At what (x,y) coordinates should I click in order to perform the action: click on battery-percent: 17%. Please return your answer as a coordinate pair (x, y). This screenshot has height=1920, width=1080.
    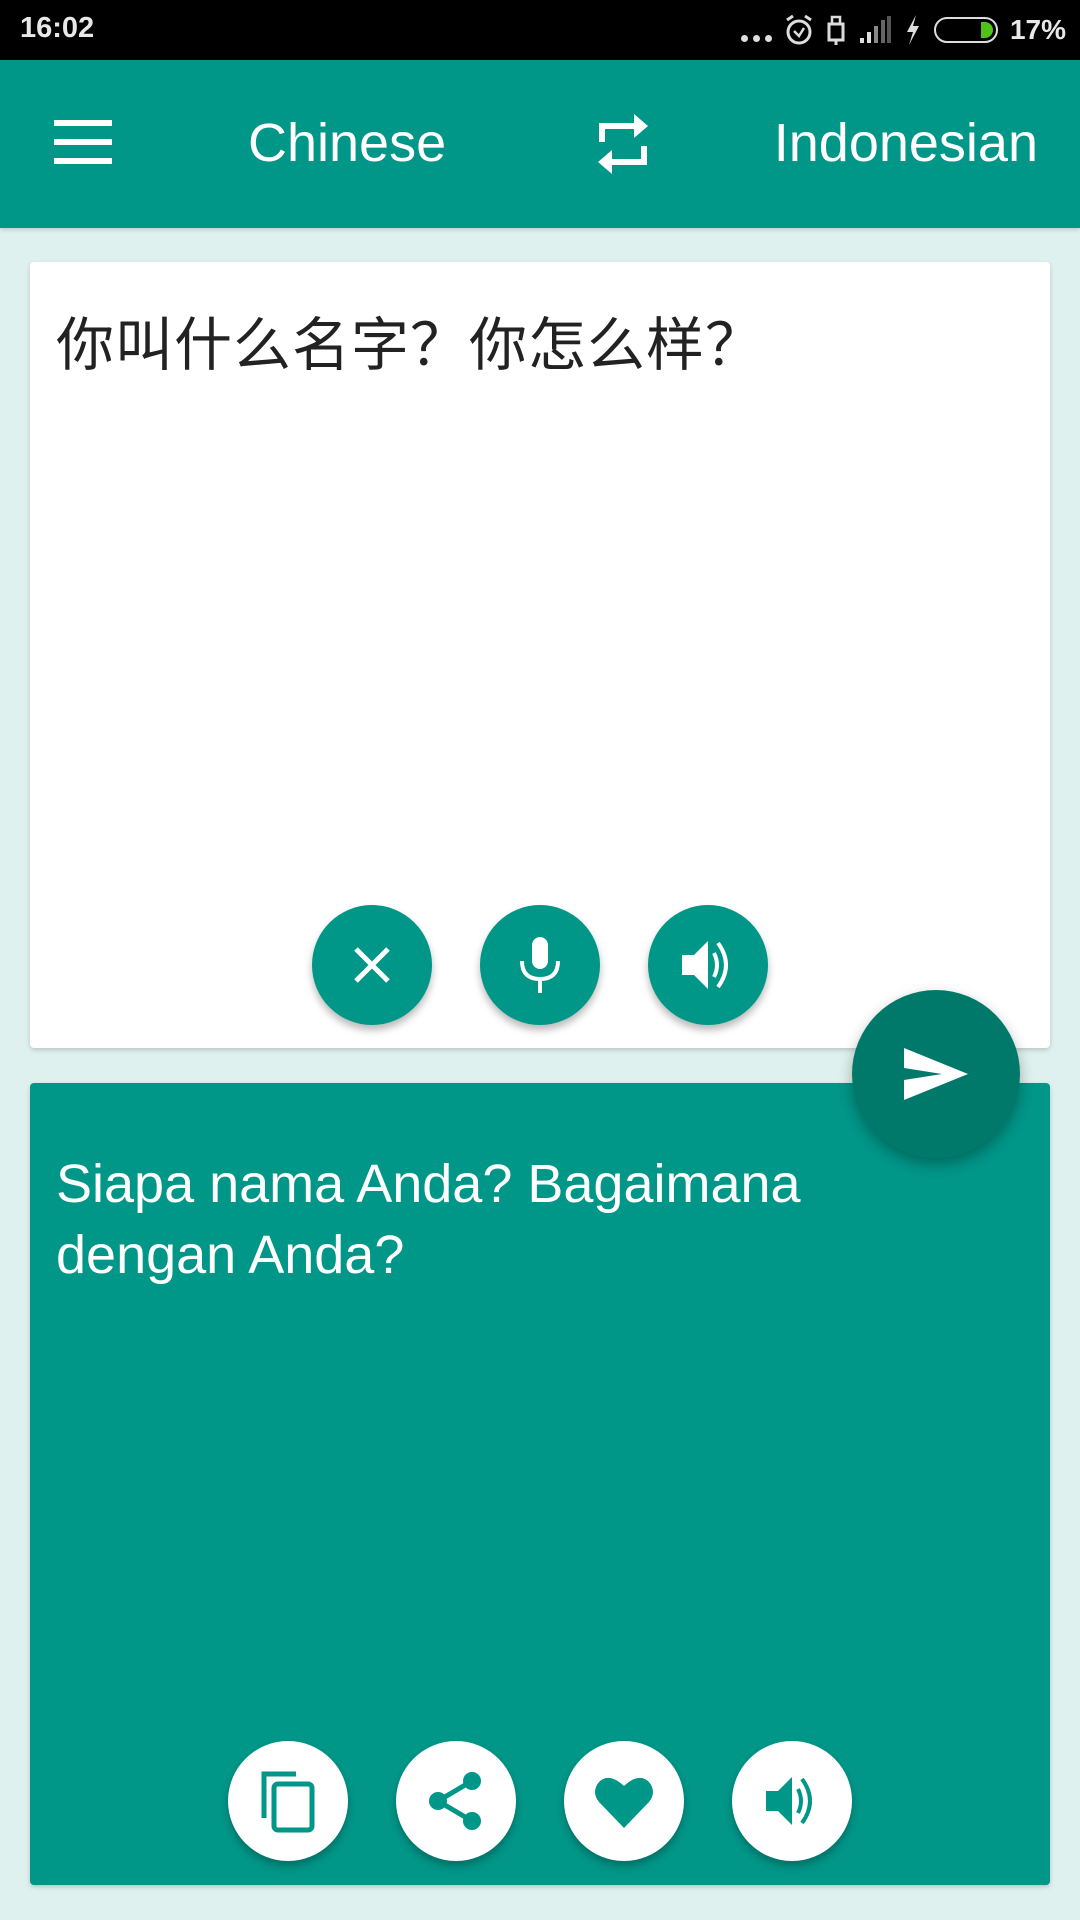
    Looking at the image, I should click on (1037, 29).